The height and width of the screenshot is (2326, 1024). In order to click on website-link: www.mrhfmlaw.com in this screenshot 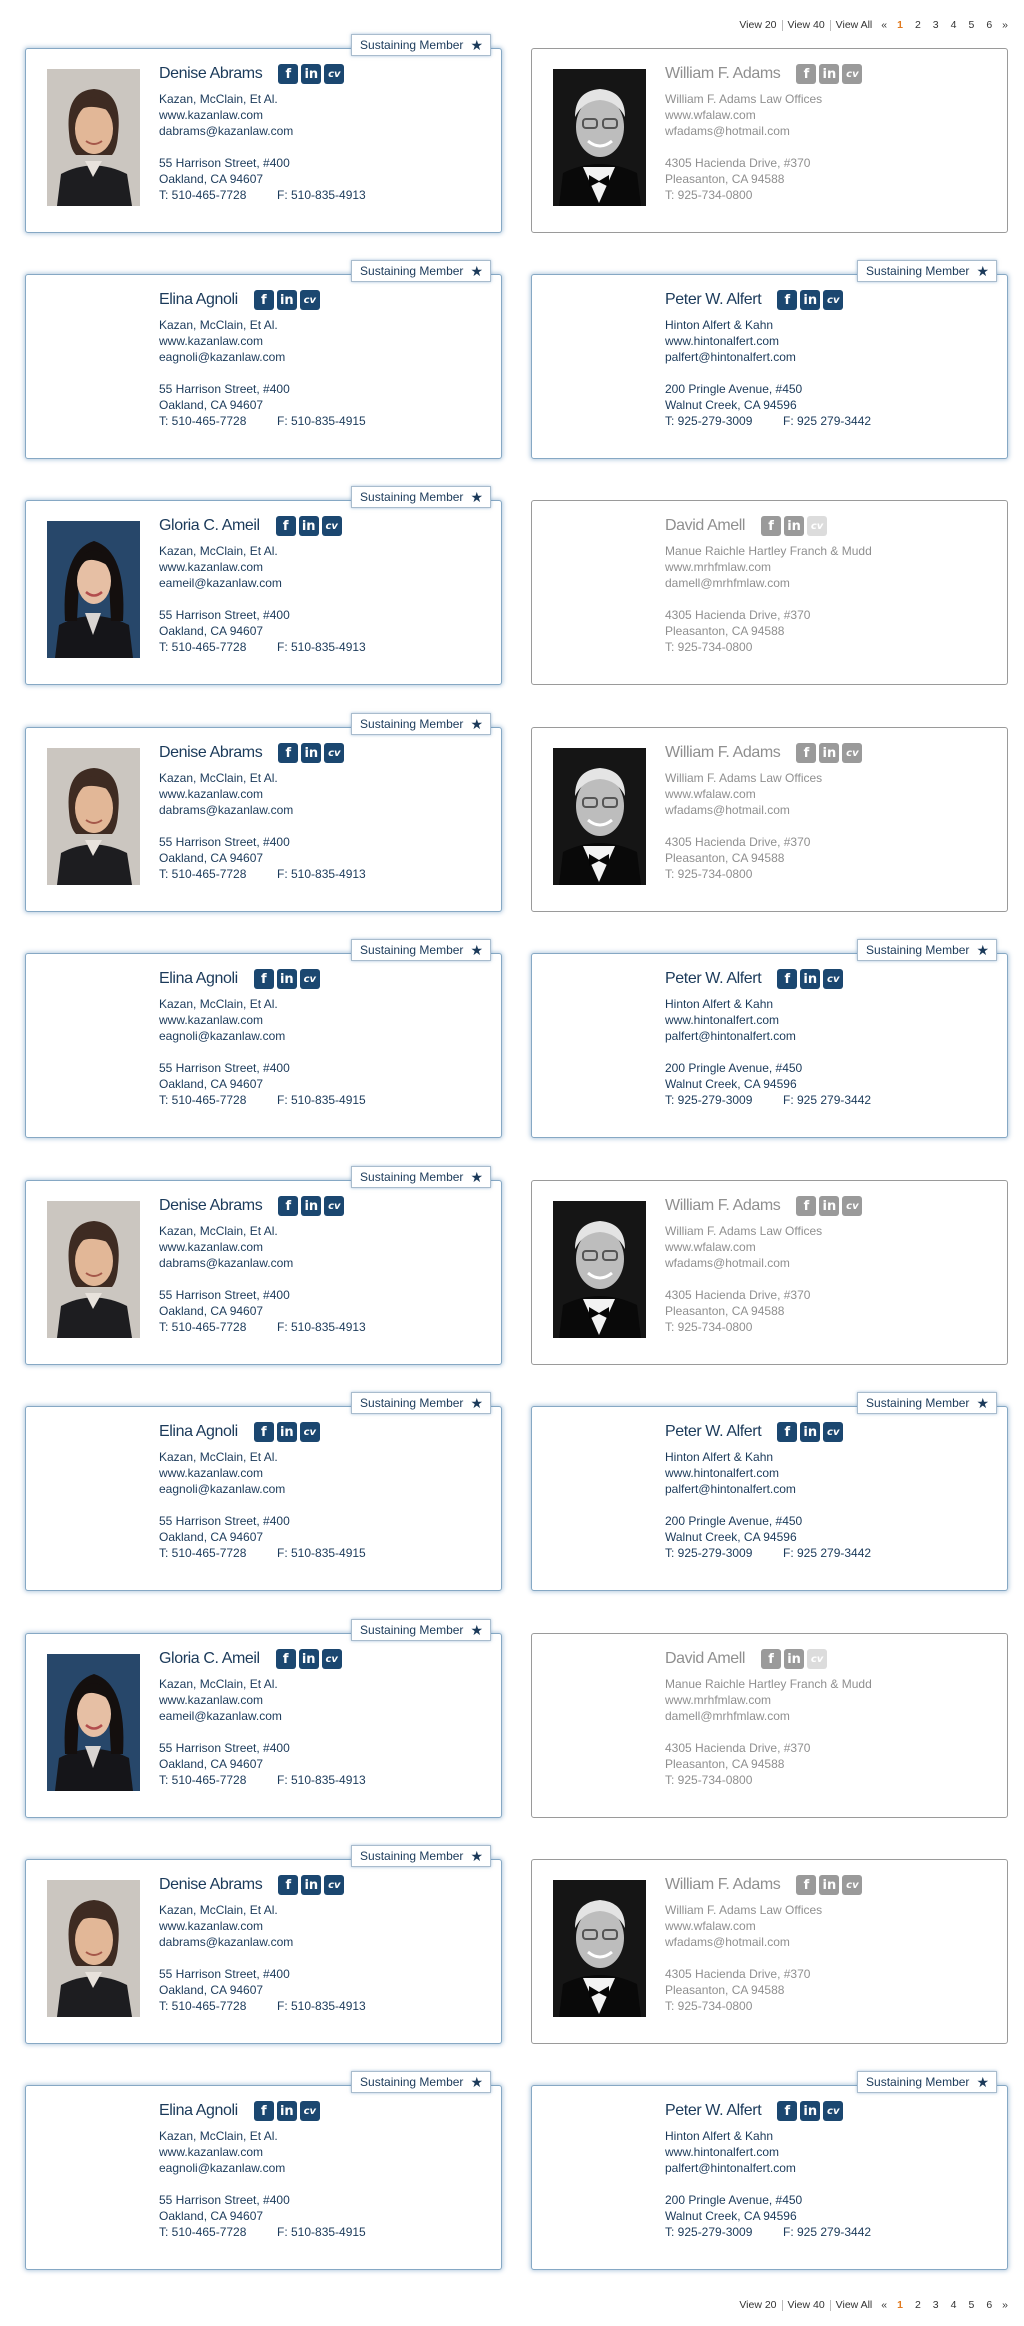, I will do `click(831, 567)`.